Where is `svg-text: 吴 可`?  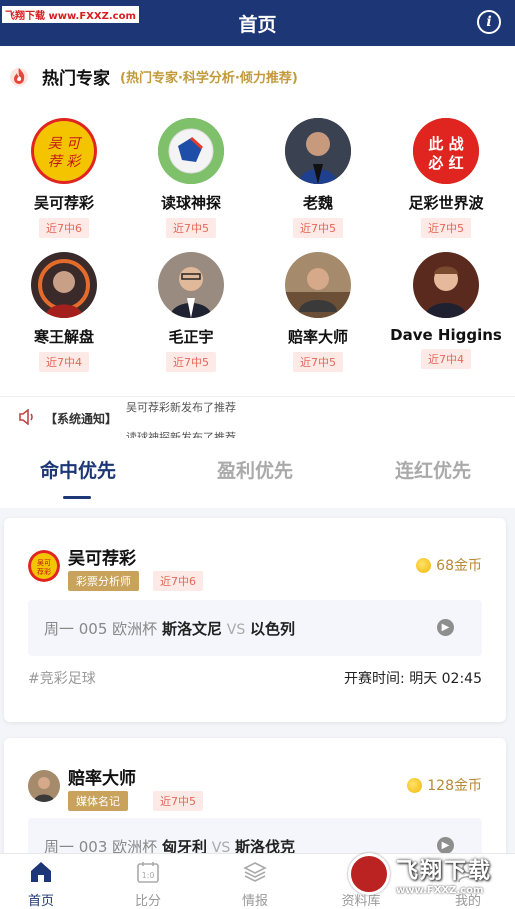 svg-text: 吴 可 is located at coordinates (65, 144).